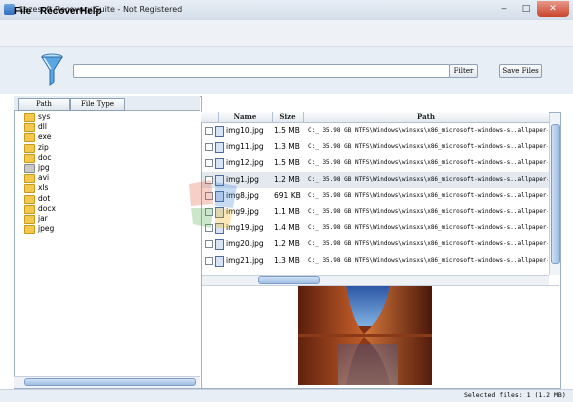 This screenshot has width=573, height=410. What do you see at coordinates (44, 167) in the screenshot?
I see `tree-item-label: jpg` at bounding box center [44, 167].